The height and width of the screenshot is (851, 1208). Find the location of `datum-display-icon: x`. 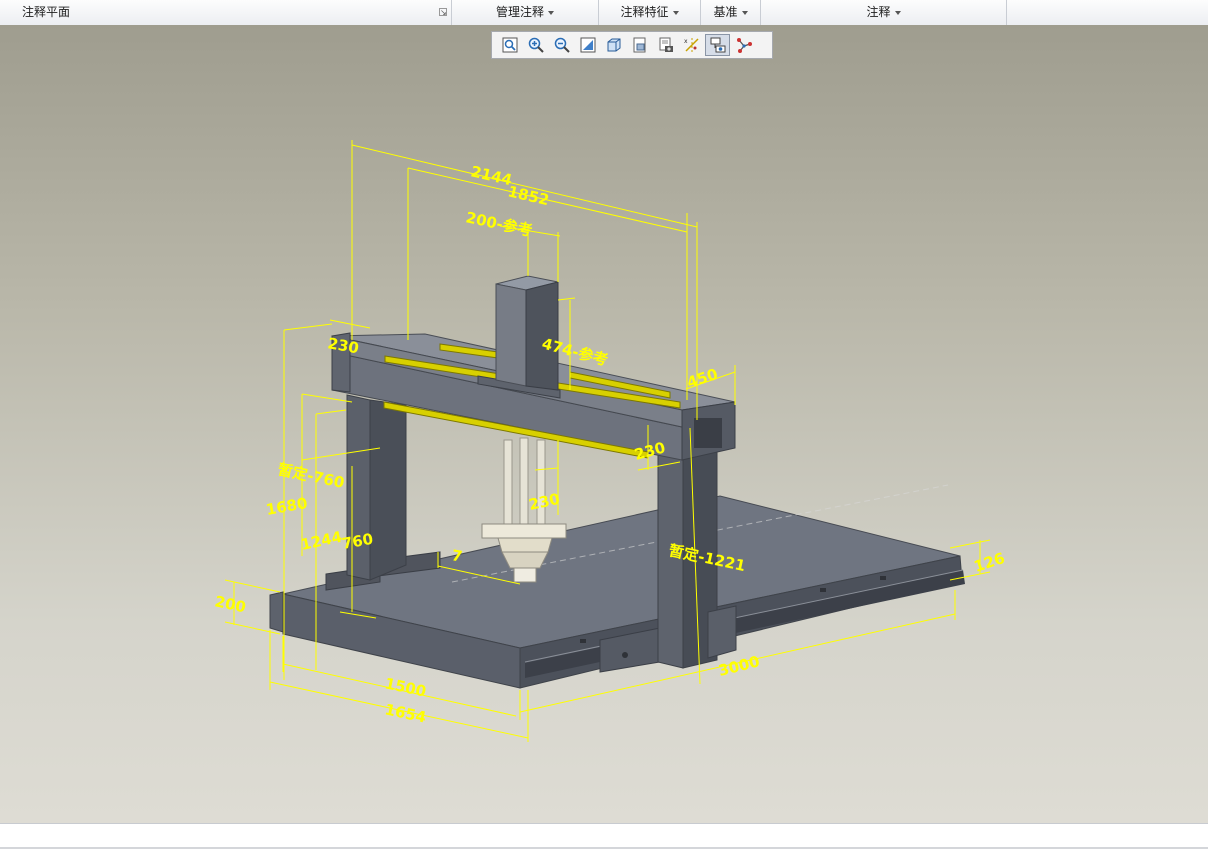

datum-display-icon: x is located at coordinates (691, 45).